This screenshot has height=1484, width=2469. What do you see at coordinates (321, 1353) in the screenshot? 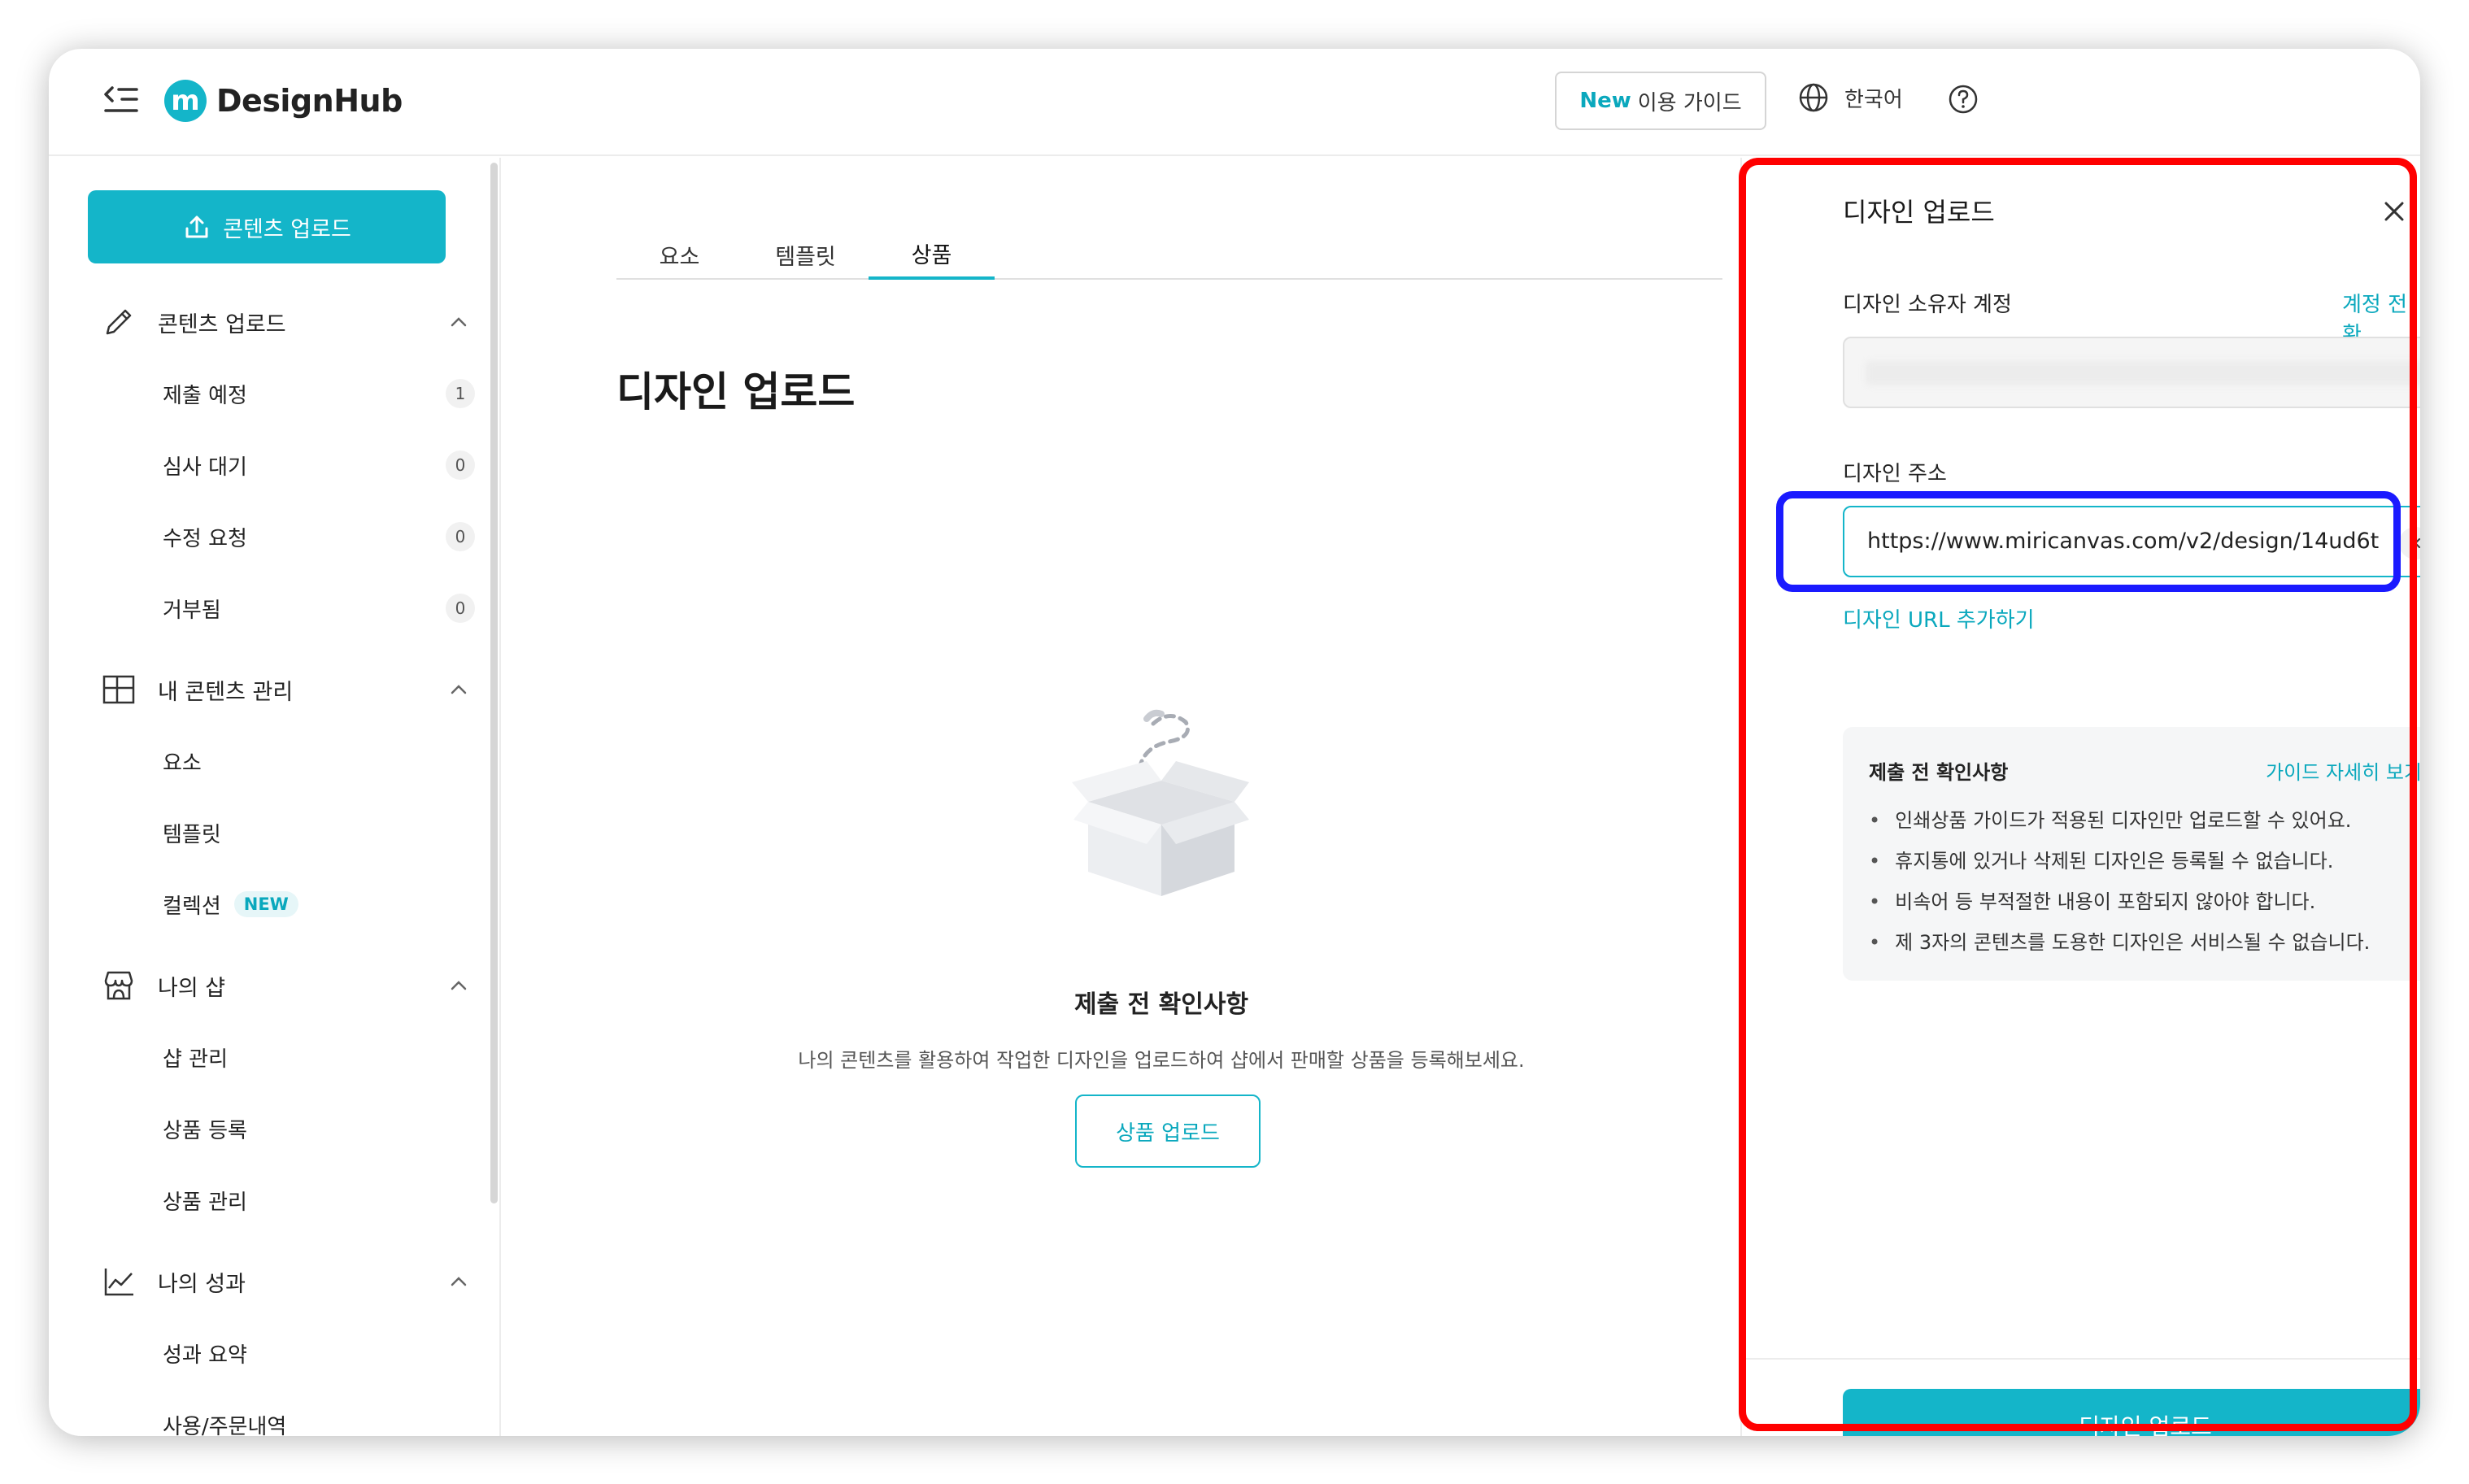
I see `sidebar-item-performance-summary: 성과 요약` at bounding box center [321, 1353].